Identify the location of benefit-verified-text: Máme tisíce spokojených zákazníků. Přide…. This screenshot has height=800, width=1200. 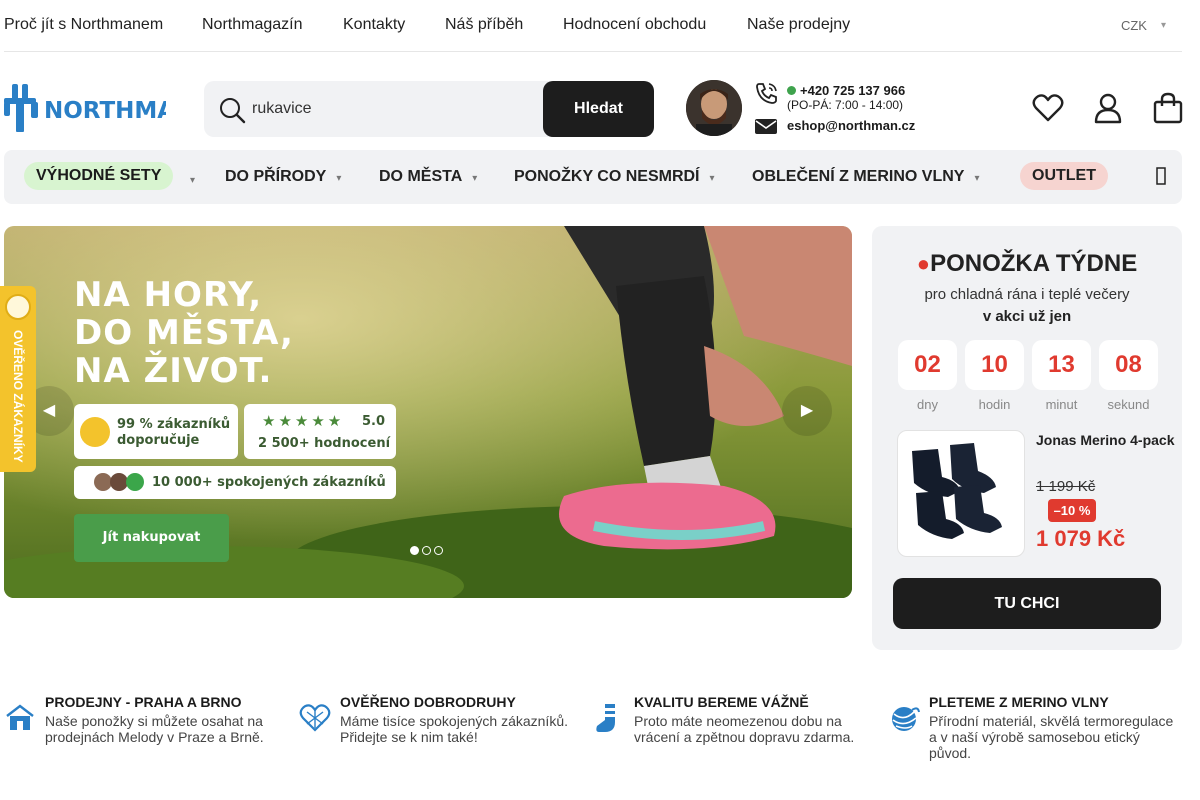
(454, 729).